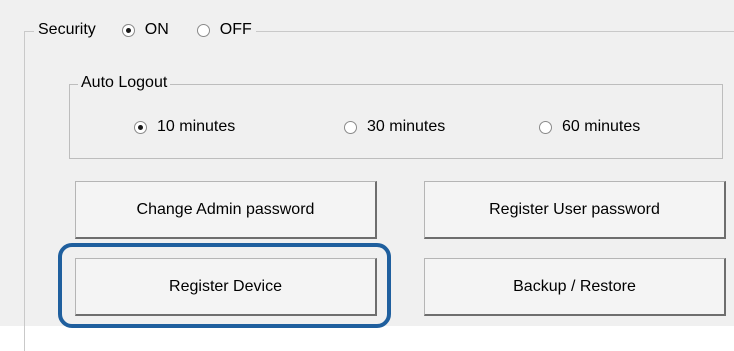 The image size is (734, 351). What do you see at coordinates (575, 287) in the screenshot?
I see `backup-restore-button: Backup / Restore` at bounding box center [575, 287].